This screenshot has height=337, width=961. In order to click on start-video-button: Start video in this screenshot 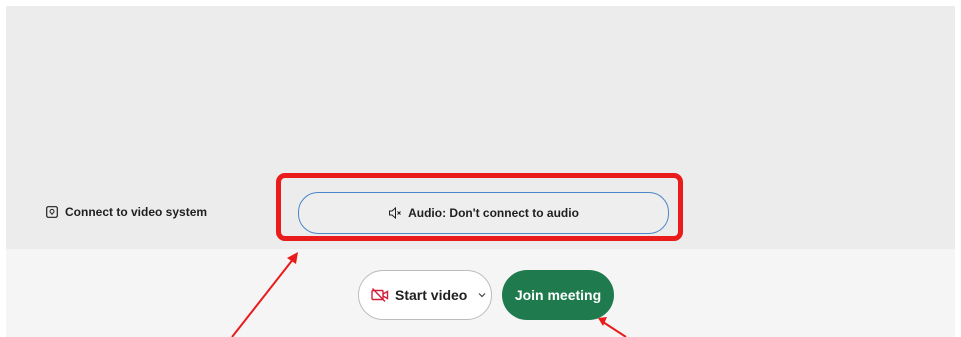, I will do `click(425, 295)`.